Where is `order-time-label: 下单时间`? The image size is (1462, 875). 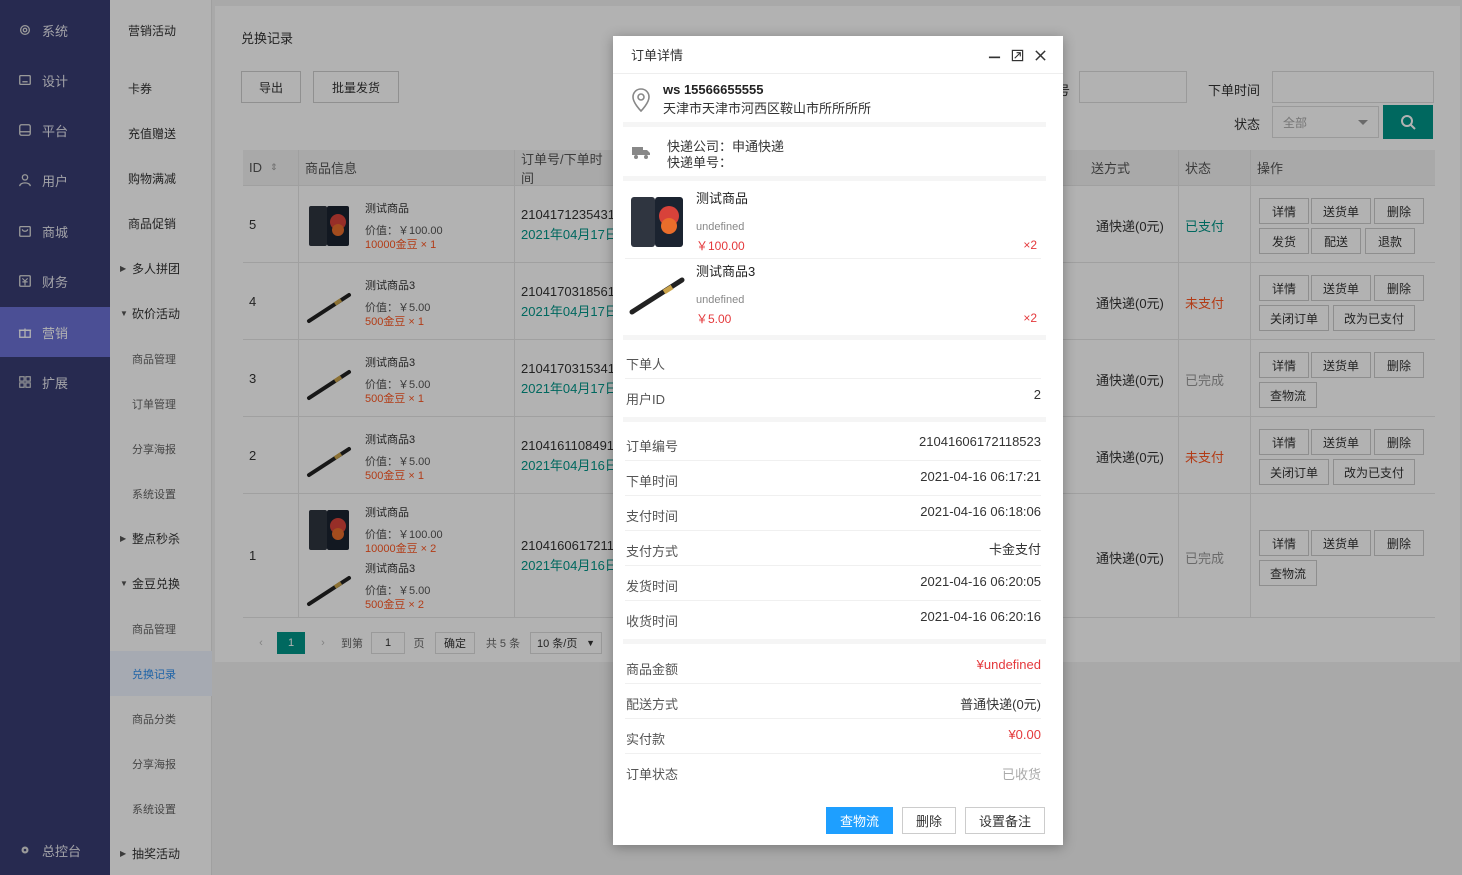
order-time-label: 下单时间 is located at coordinates (652, 481).